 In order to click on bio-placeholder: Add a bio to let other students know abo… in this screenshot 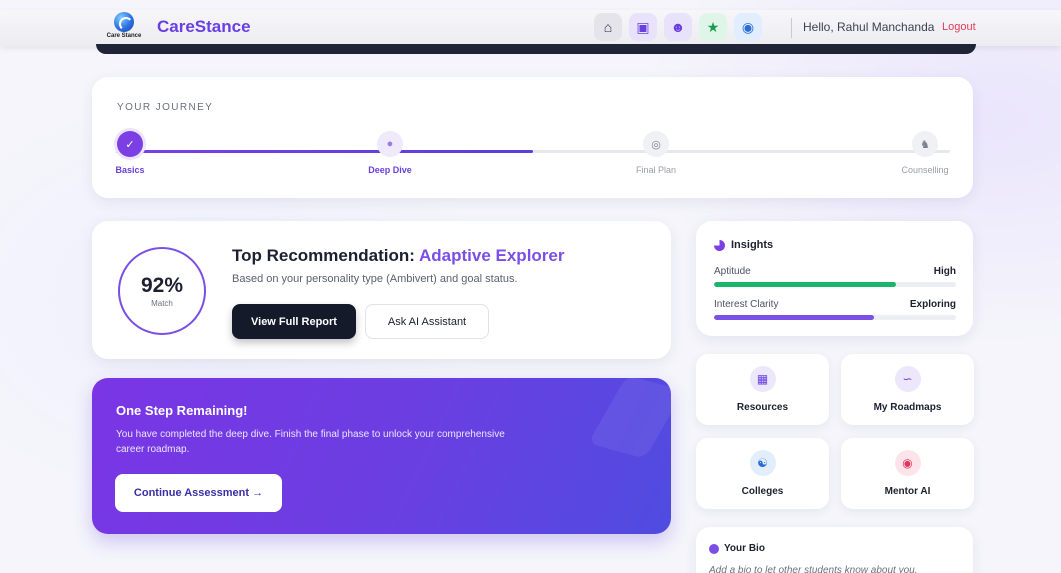, I will do `click(813, 569)`.